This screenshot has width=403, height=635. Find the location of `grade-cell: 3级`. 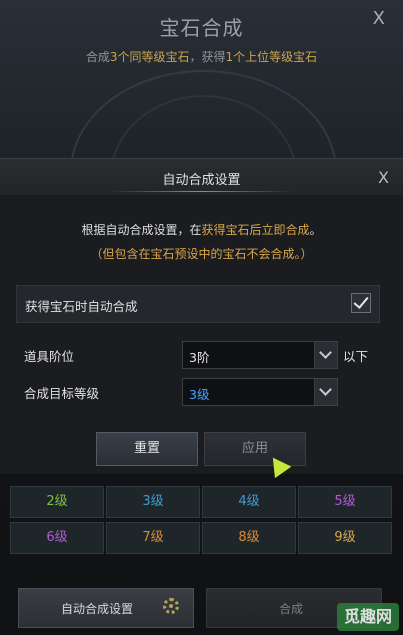

grade-cell: 3级 is located at coordinates (153, 502).